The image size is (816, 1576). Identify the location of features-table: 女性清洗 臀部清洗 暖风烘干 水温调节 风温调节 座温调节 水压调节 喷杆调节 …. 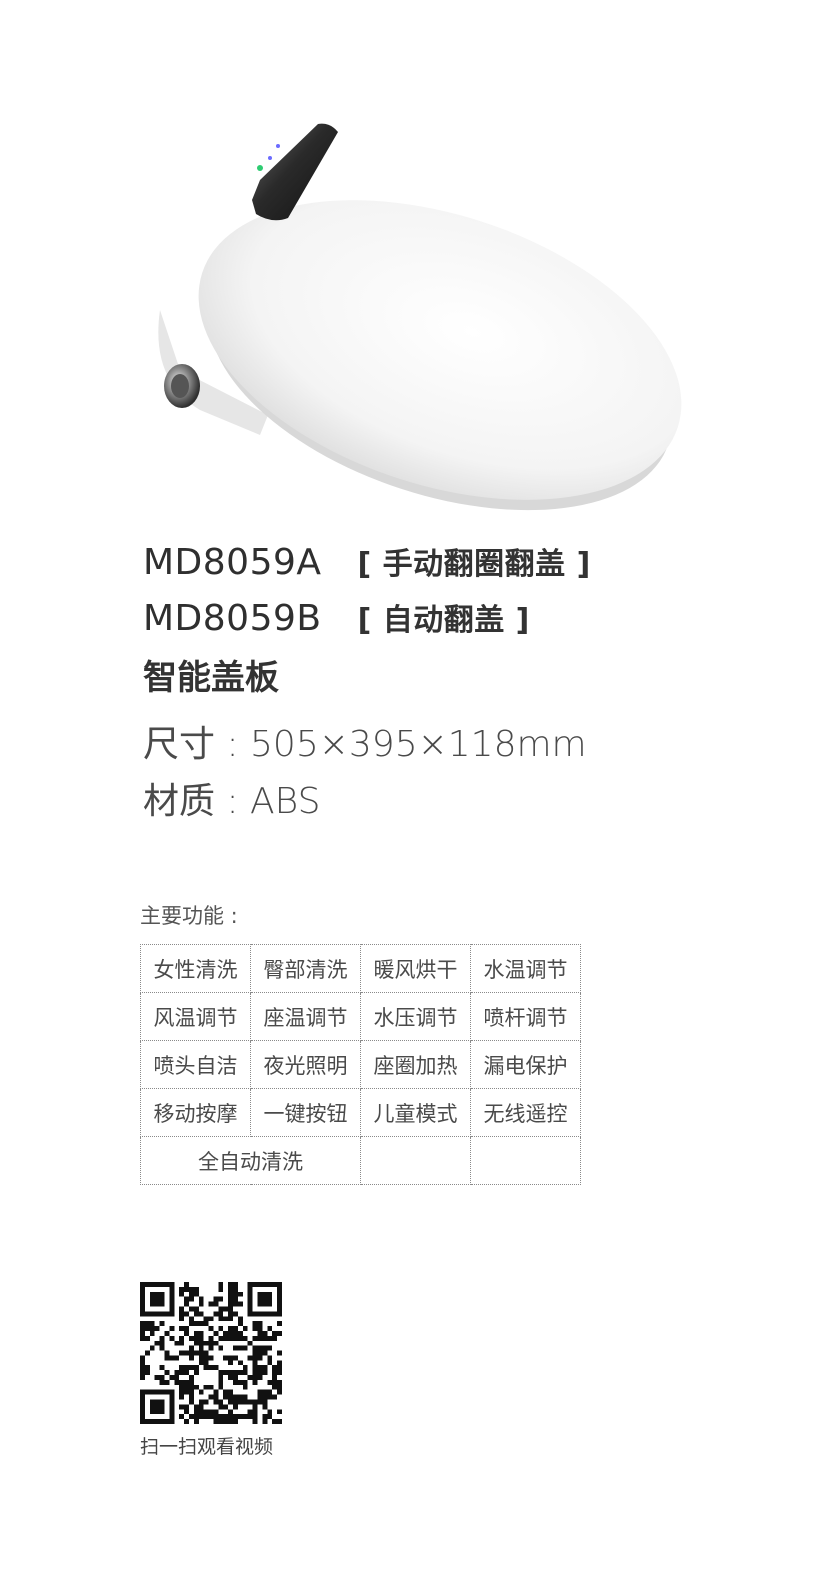
(360, 1064).